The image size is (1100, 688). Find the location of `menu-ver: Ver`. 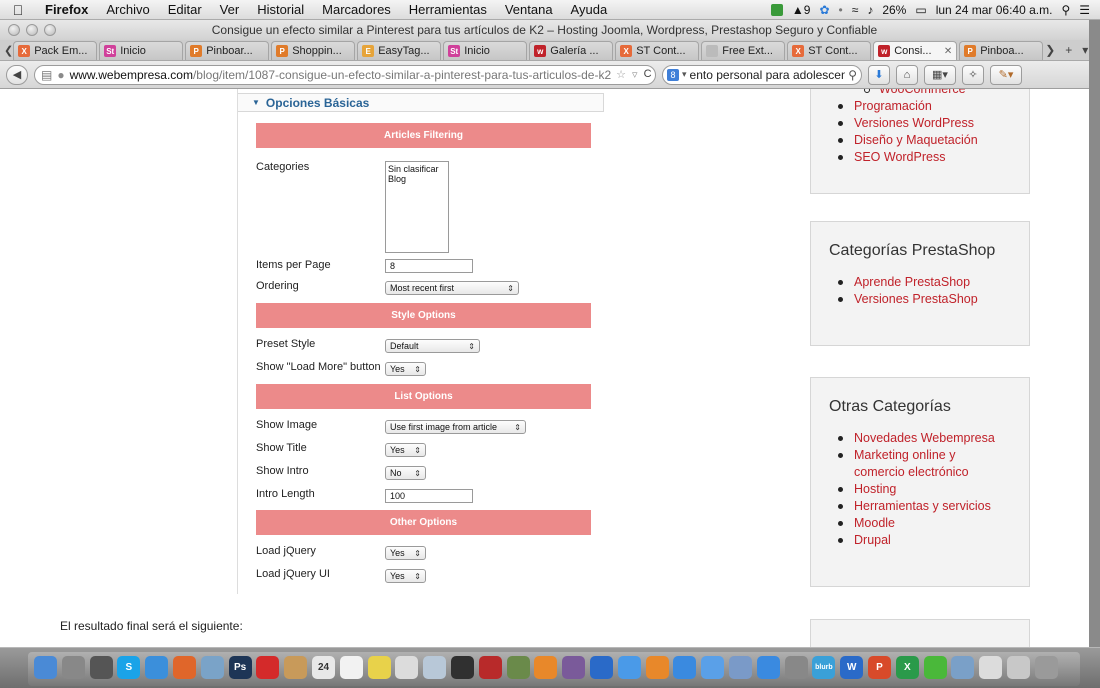

menu-ver: Ver is located at coordinates (230, 9).